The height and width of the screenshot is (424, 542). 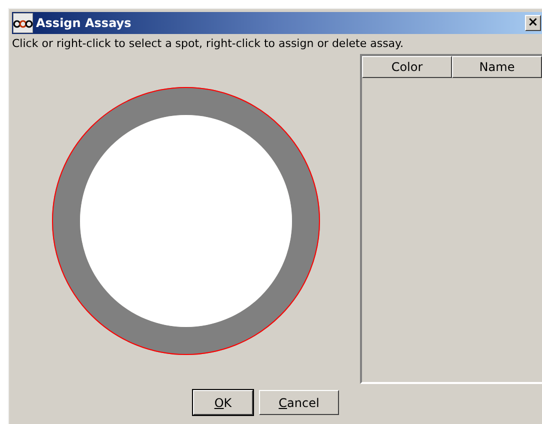 I want to click on column-header: Color, so click(x=407, y=67).